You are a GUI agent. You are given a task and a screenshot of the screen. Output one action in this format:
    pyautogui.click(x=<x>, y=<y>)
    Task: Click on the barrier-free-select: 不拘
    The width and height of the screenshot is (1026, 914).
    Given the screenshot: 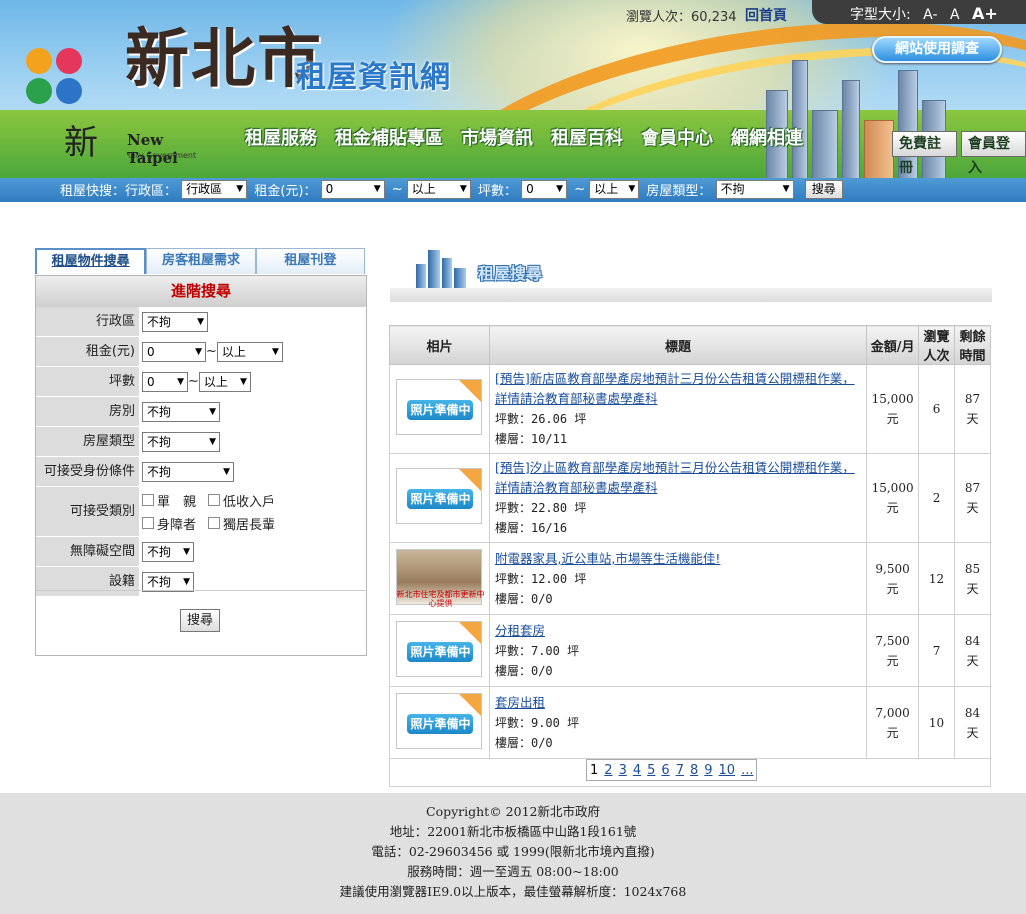 What is the action you would take?
    pyautogui.click(x=168, y=551)
    